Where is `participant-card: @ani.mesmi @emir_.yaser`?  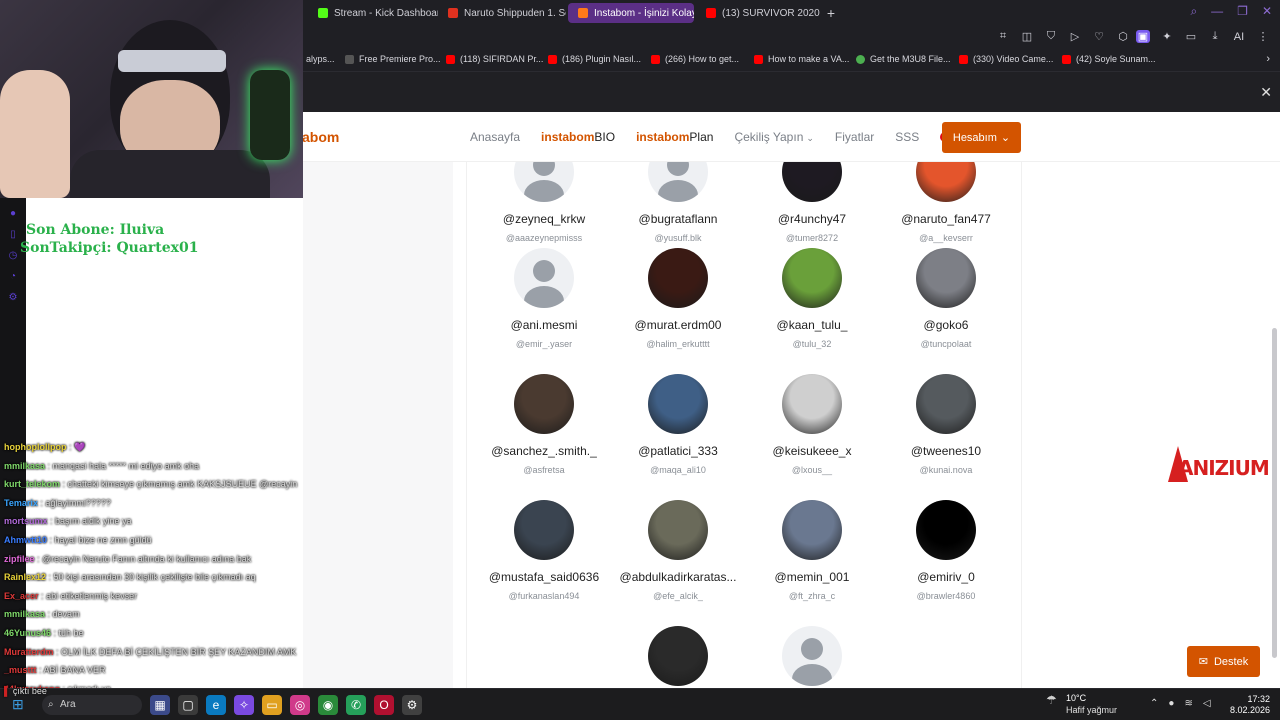
participant-card: @ani.mesmi @emir_.yaser is located at coordinates (544, 298).